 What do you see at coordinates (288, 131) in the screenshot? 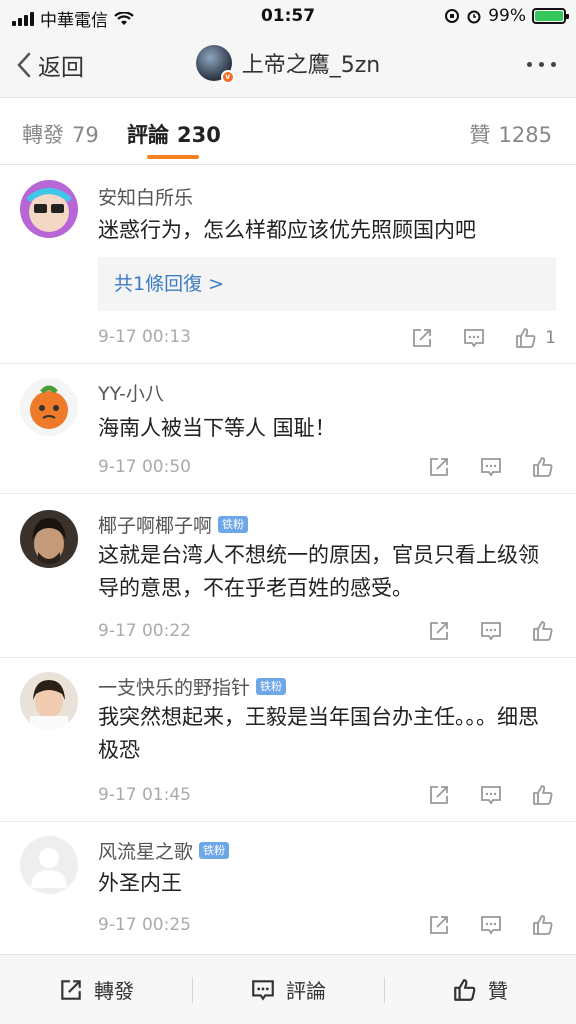
I see `tab-bar: 轉發 79 評論 230 贊 1285` at bounding box center [288, 131].